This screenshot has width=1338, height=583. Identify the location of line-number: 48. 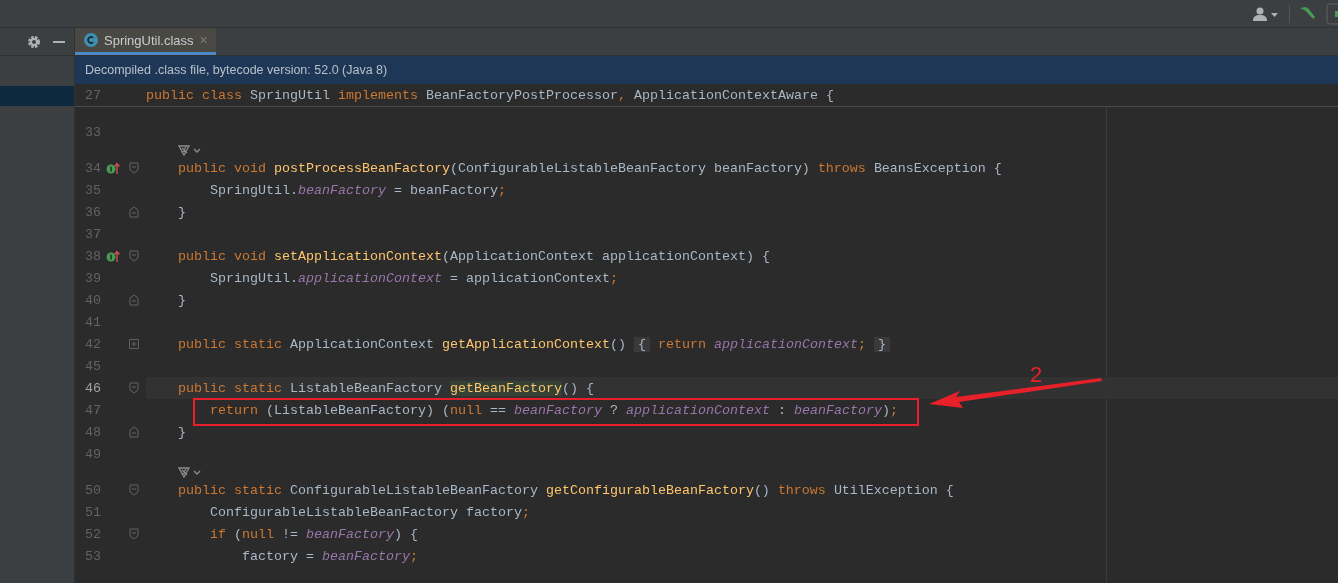
(92, 432).